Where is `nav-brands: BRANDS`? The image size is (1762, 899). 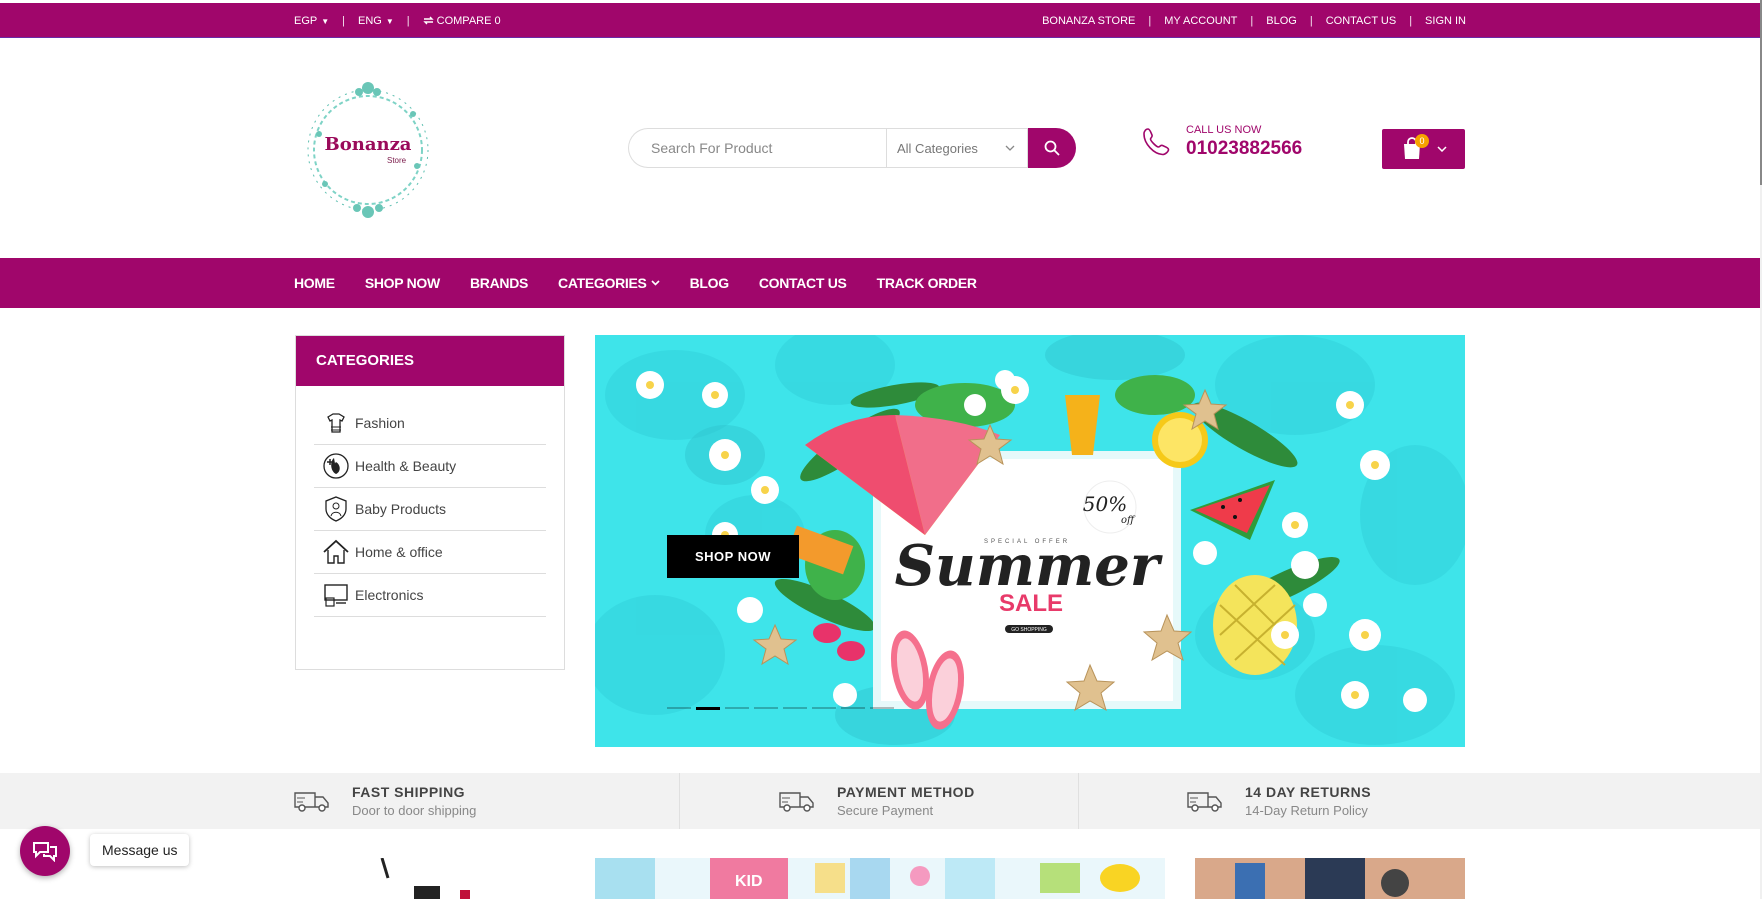 nav-brands: BRANDS is located at coordinates (499, 283).